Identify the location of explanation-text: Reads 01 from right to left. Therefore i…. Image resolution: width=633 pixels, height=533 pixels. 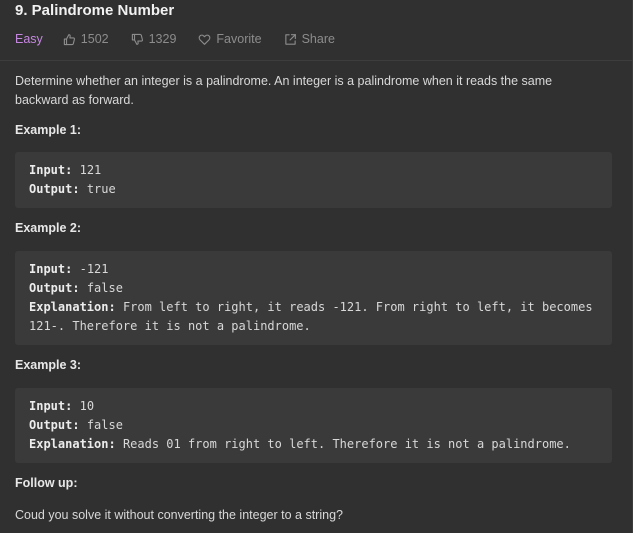
(346, 444).